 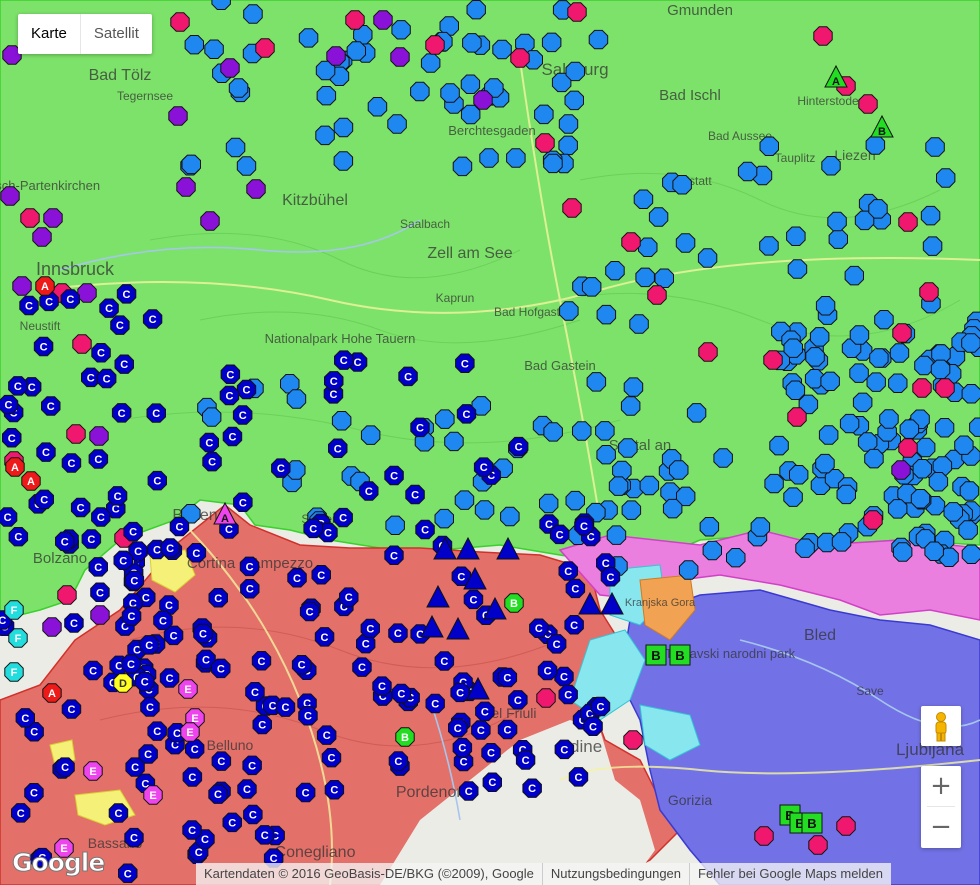 I want to click on marker-triangle: A, so click(x=225, y=513).